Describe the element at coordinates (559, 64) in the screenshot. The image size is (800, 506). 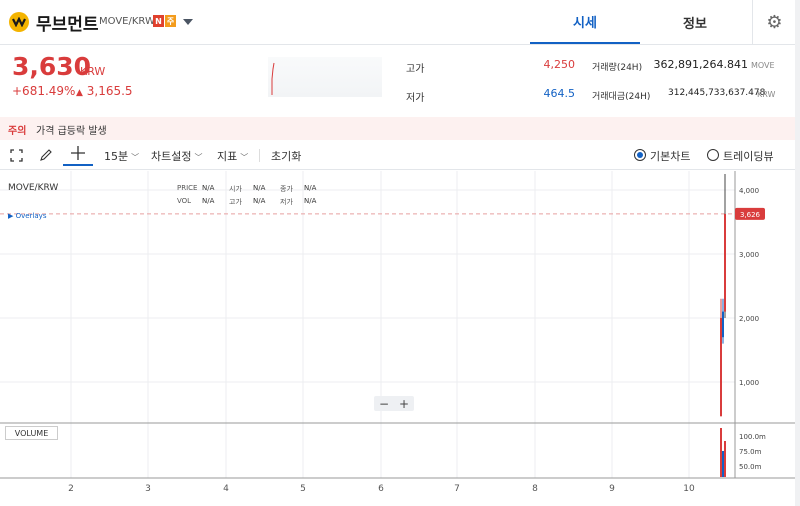
I see `high-value: 4,250` at that location.